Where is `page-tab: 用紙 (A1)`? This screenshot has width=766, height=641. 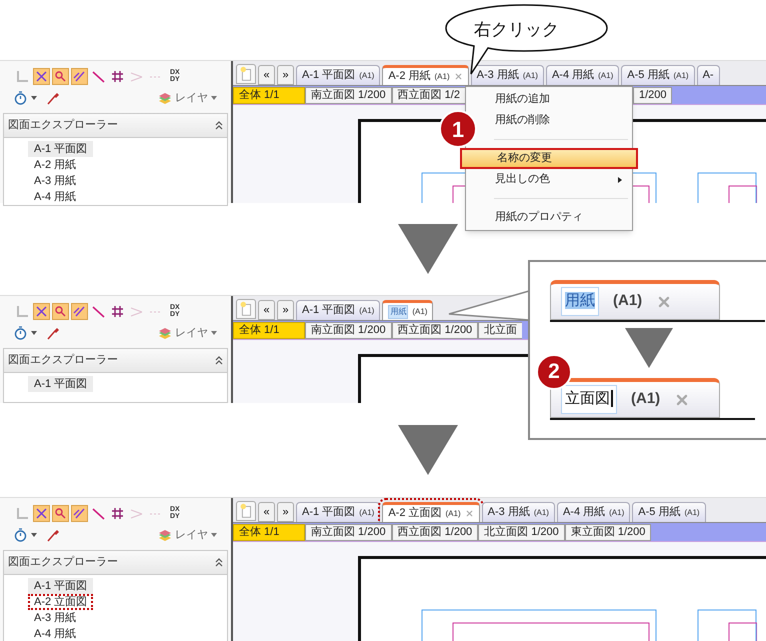 page-tab: 用紙 (A1) is located at coordinates (408, 310).